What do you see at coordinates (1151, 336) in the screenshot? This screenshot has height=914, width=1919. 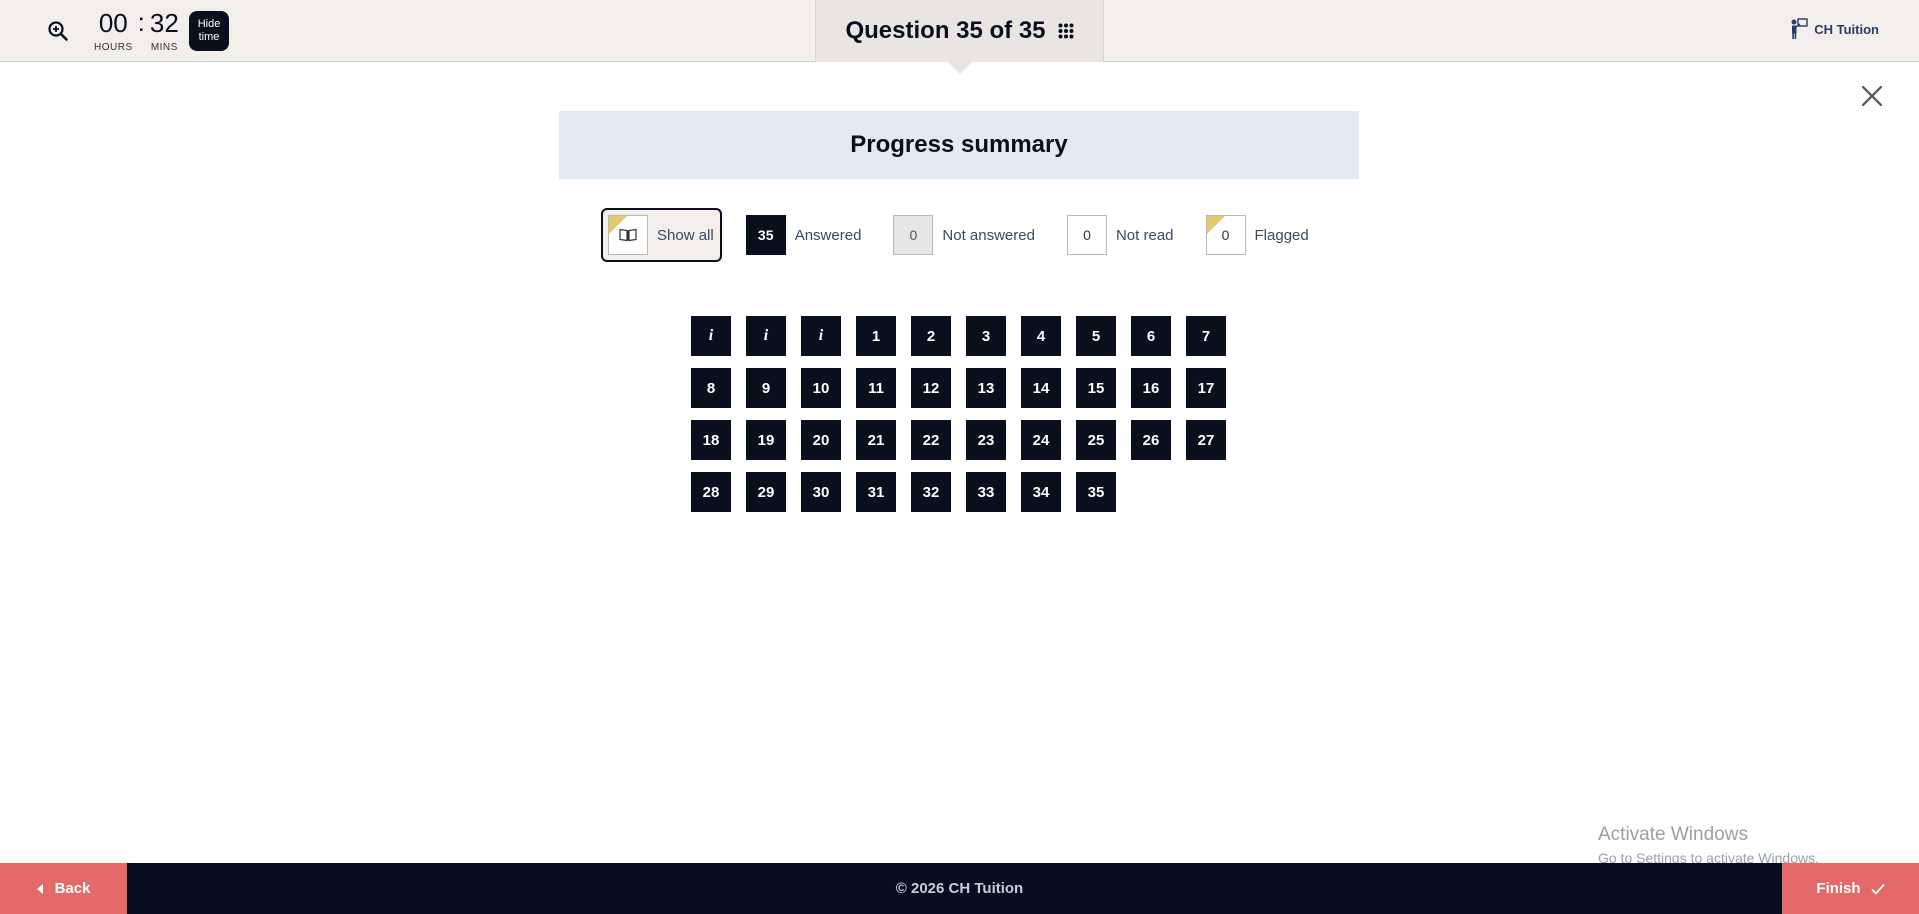 I see `question-tile-6: 6` at bounding box center [1151, 336].